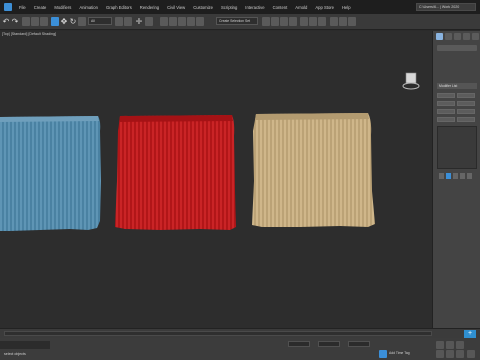  I want to click on select-and-move-icon: ✥, so click(64, 21).